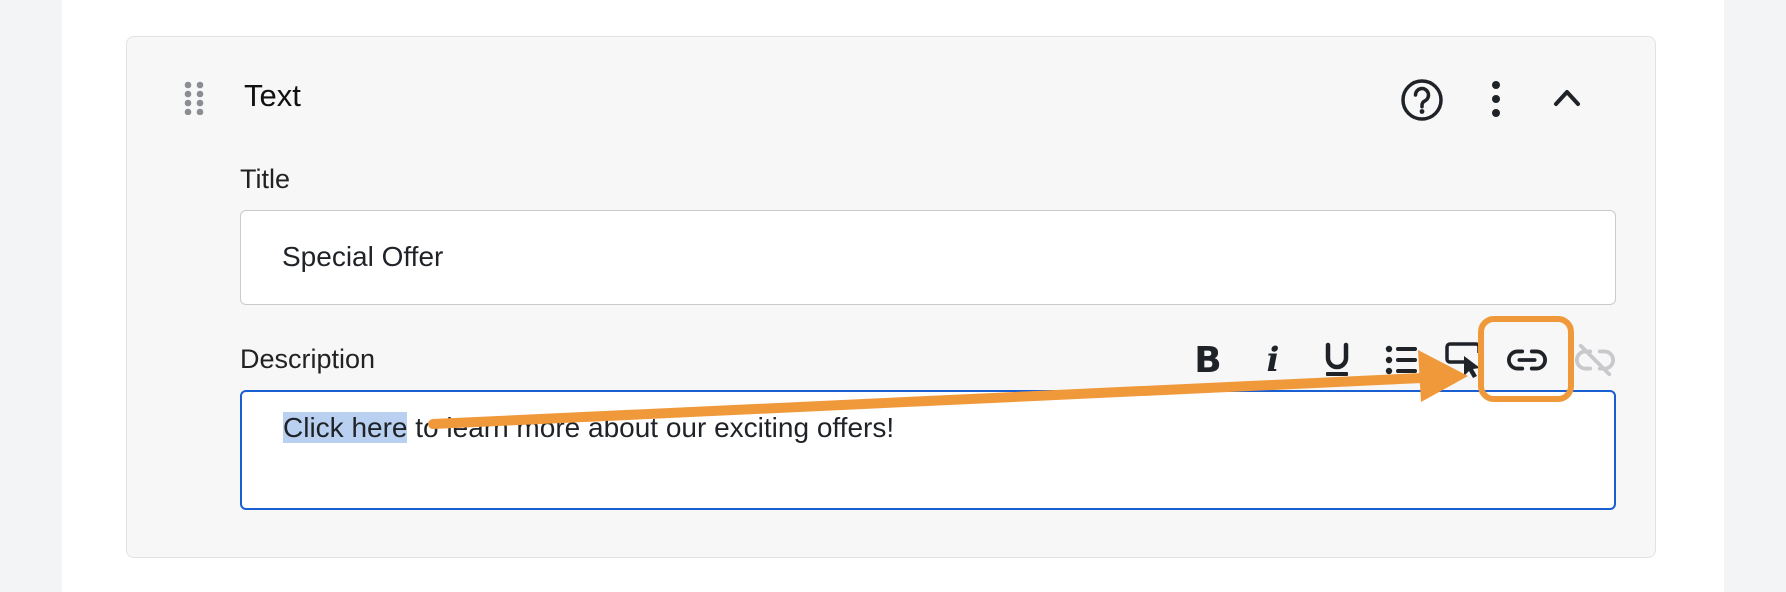  Describe the element at coordinates (1402, 360) in the screenshot. I see `bulleted-list-icon` at that location.